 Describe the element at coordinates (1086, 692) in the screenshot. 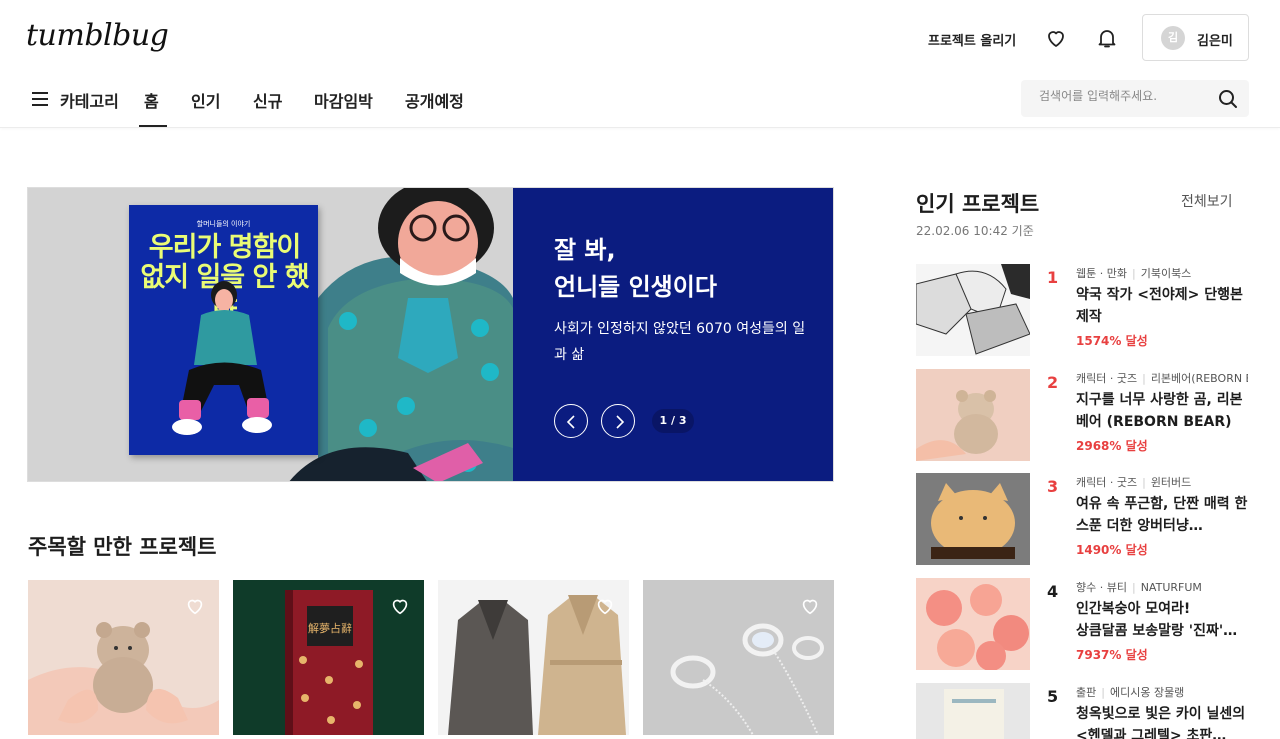

I see `popular-category: 출판` at that location.